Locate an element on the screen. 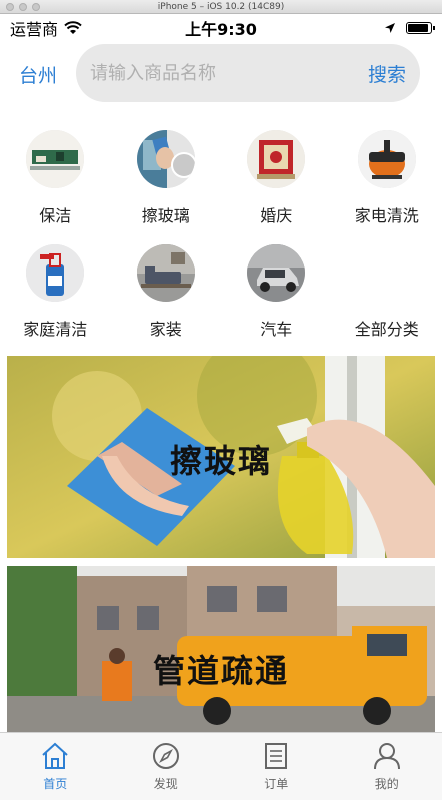  search-input is located at coordinates (229, 73).